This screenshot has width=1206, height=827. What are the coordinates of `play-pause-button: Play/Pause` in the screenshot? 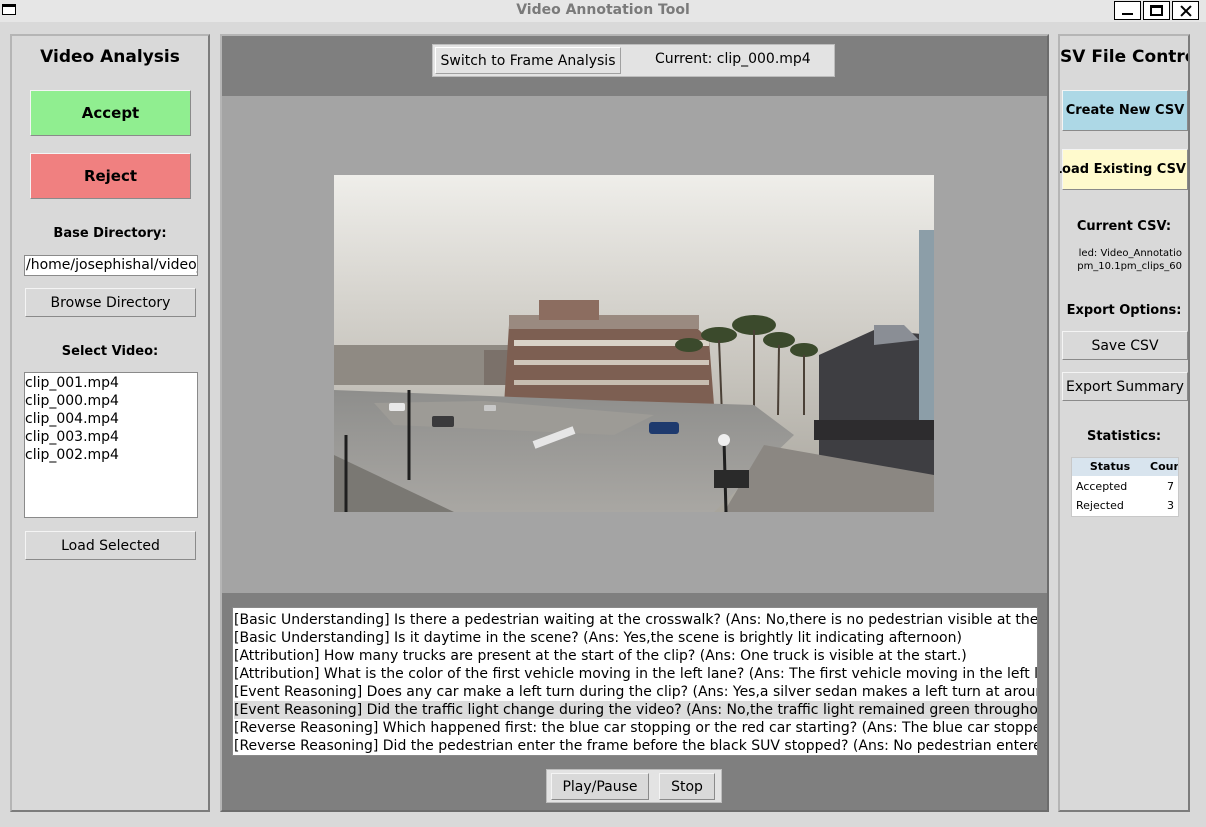 It's located at (600, 786).